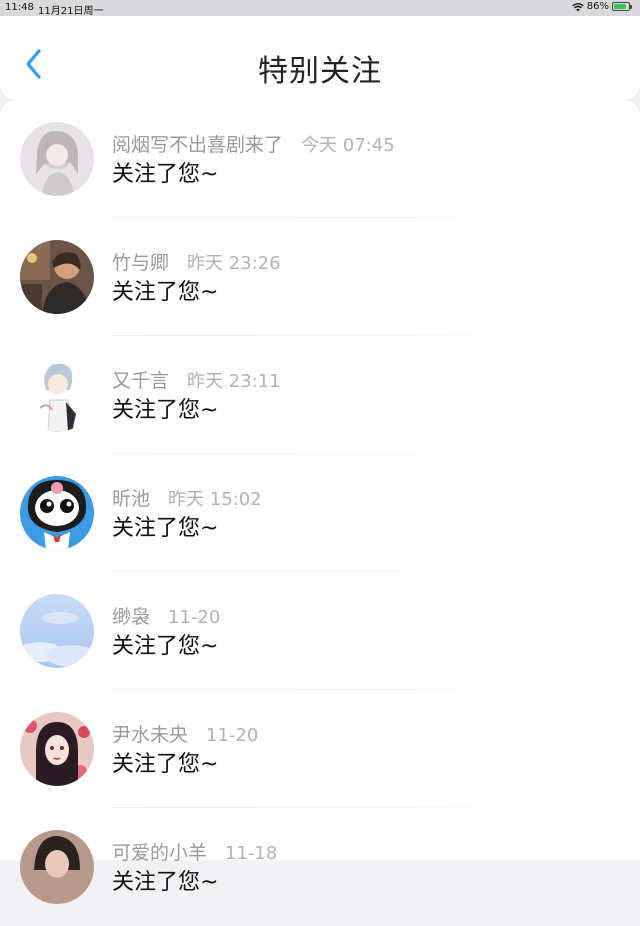  What do you see at coordinates (578, 6) in the screenshot?
I see `wifi-icon` at bounding box center [578, 6].